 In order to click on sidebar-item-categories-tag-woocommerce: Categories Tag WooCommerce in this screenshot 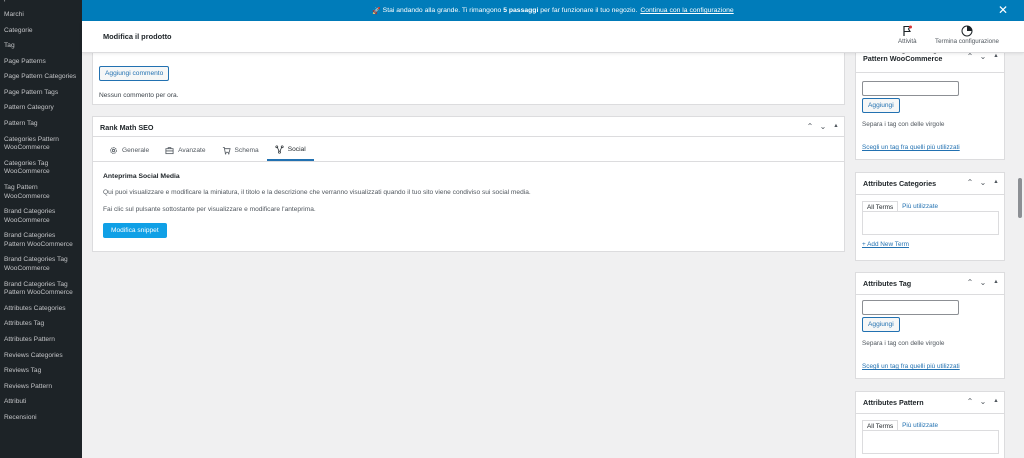, I will do `click(41, 168)`.